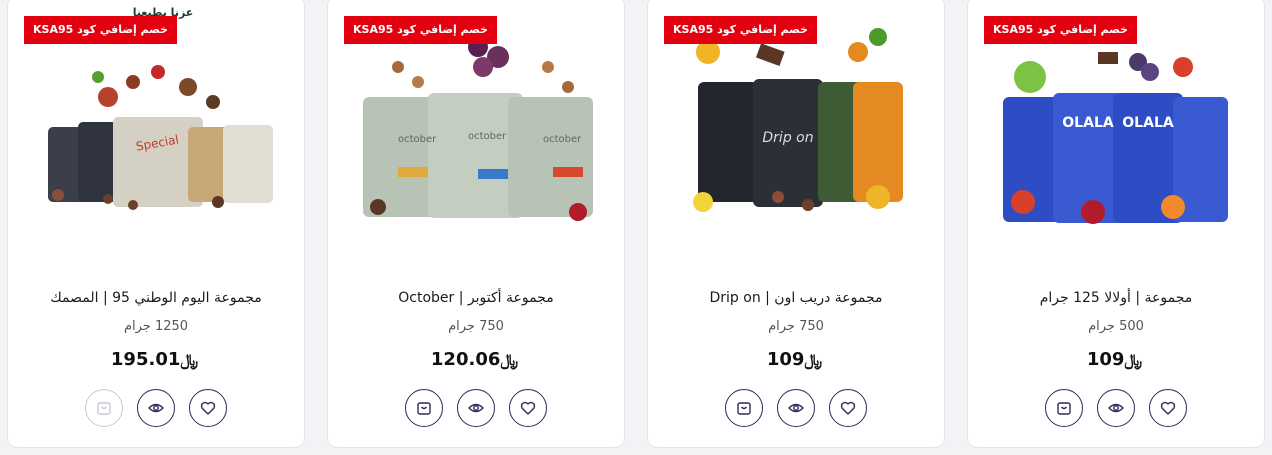  What do you see at coordinates (787, 138) in the screenshot?
I see `svg-text: Drip on` at bounding box center [787, 138].